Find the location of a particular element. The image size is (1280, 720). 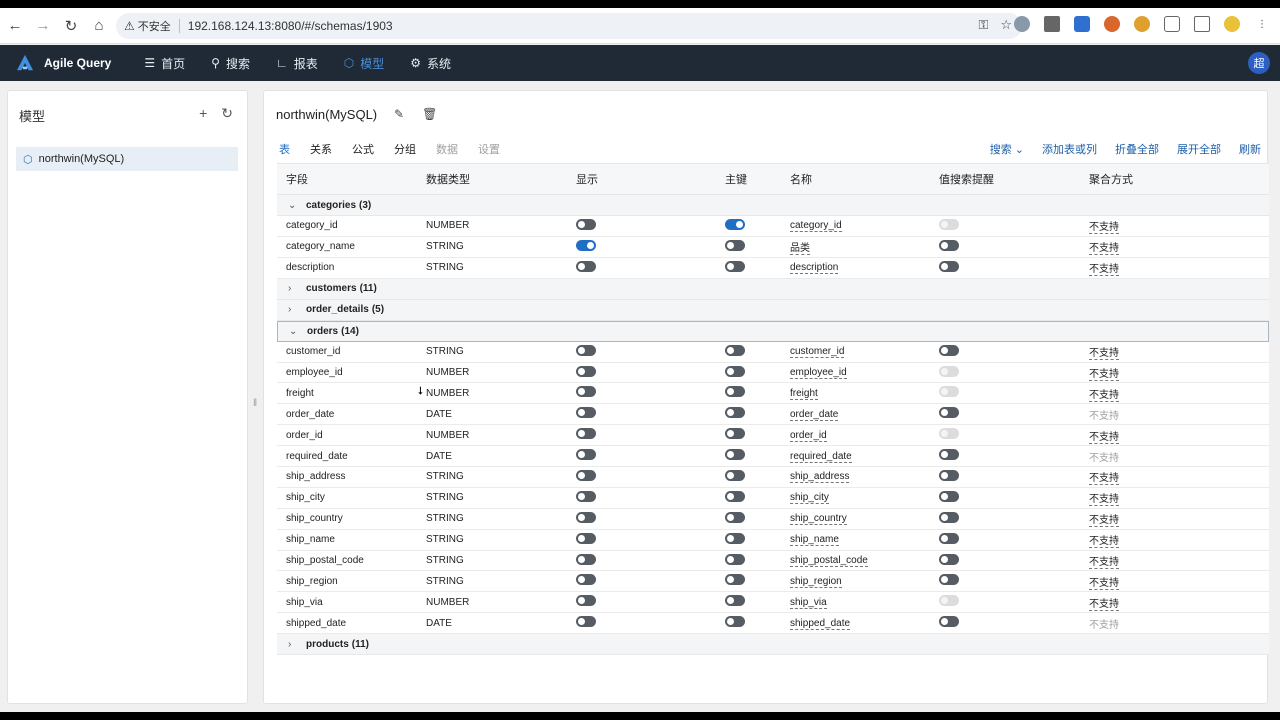

extension-blue-icon is located at coordinates (1082, 24).